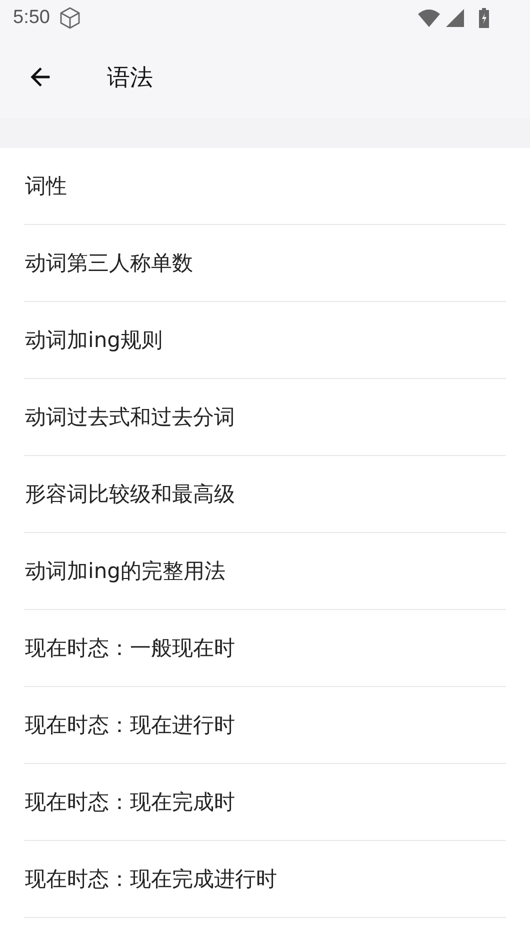  Describe the element at coordinates (31, 18) in the screenshot. I see `status-time: 5:50` at that location.